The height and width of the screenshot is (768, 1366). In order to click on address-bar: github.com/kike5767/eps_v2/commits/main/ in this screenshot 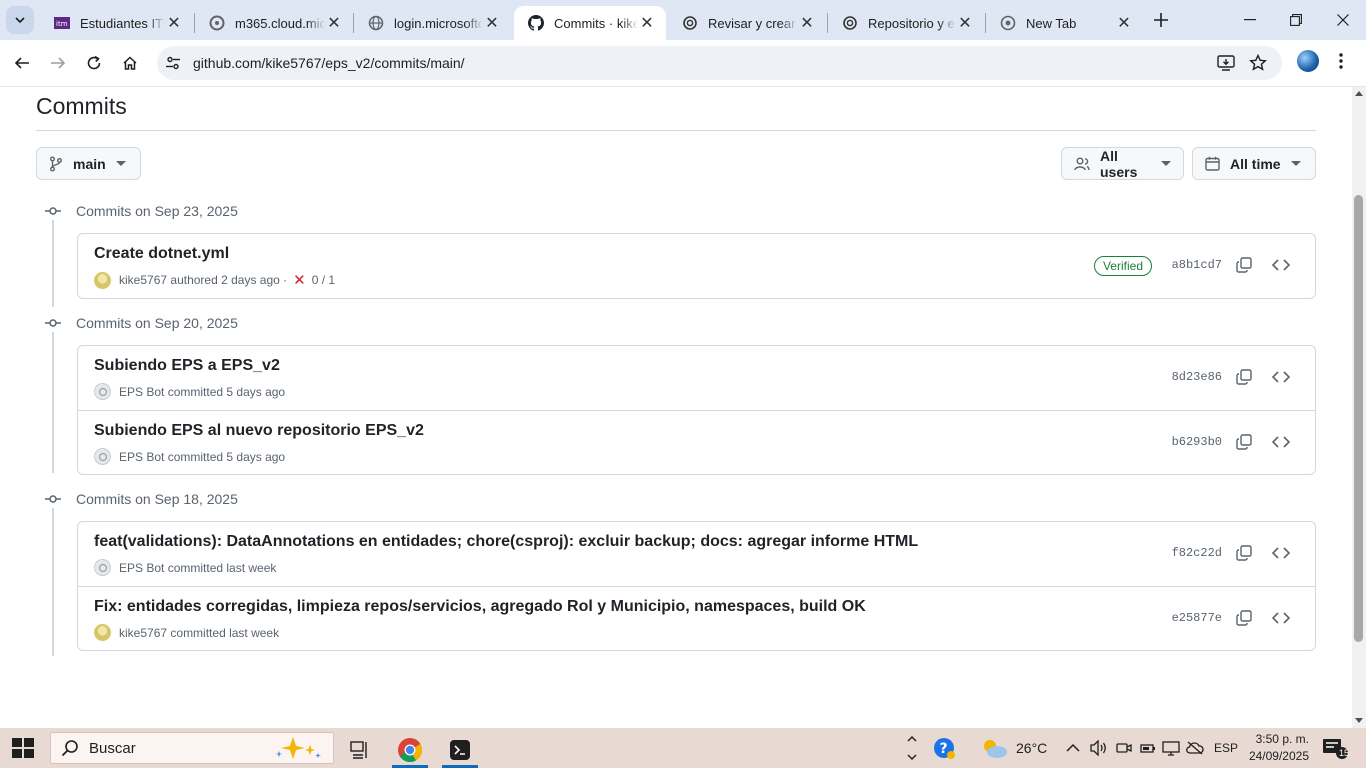, I will do `click(719, 63)`.